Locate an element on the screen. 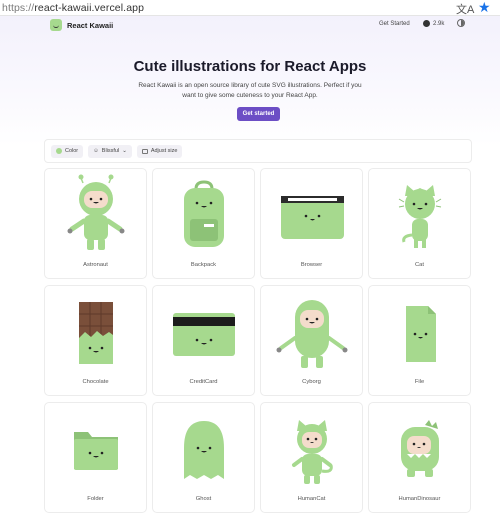 The width and height of the screenshot is (500, 514). card-label: HumanDinosaur is located at coordinates (419, 499).